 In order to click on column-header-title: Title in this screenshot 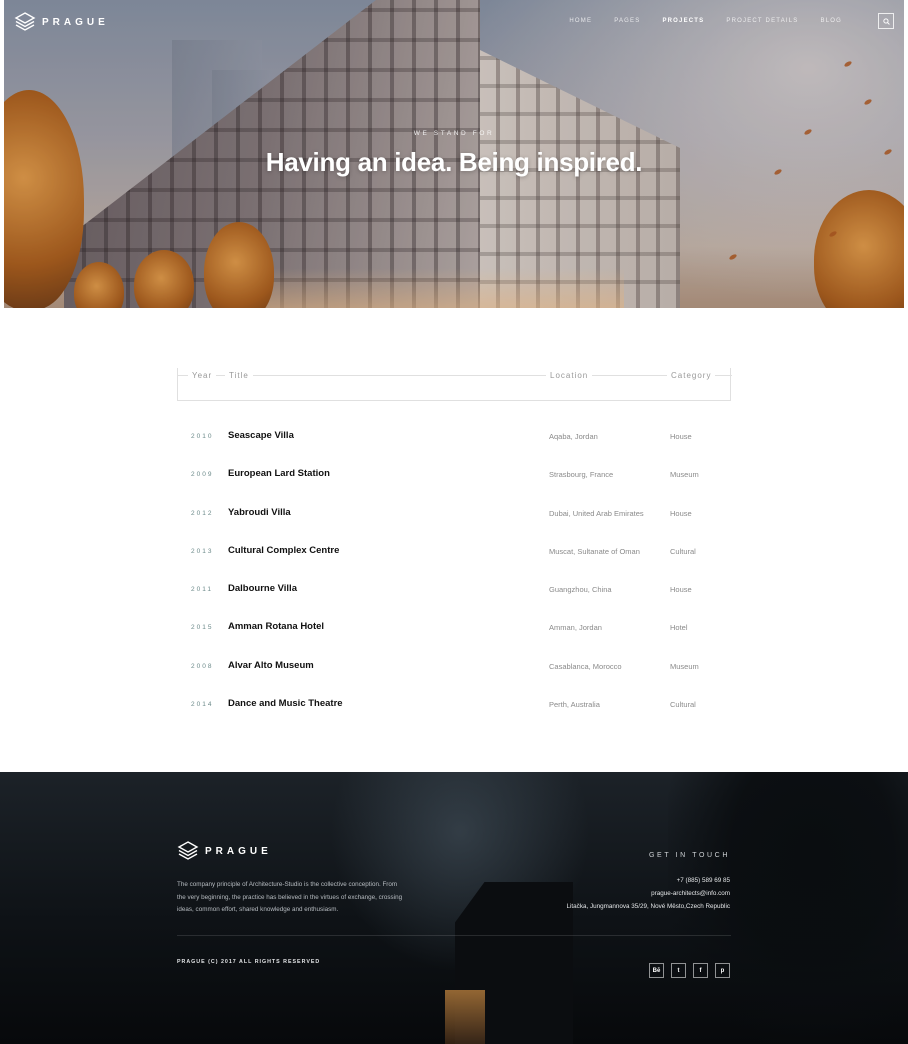, I will do `click(239, 375)`.